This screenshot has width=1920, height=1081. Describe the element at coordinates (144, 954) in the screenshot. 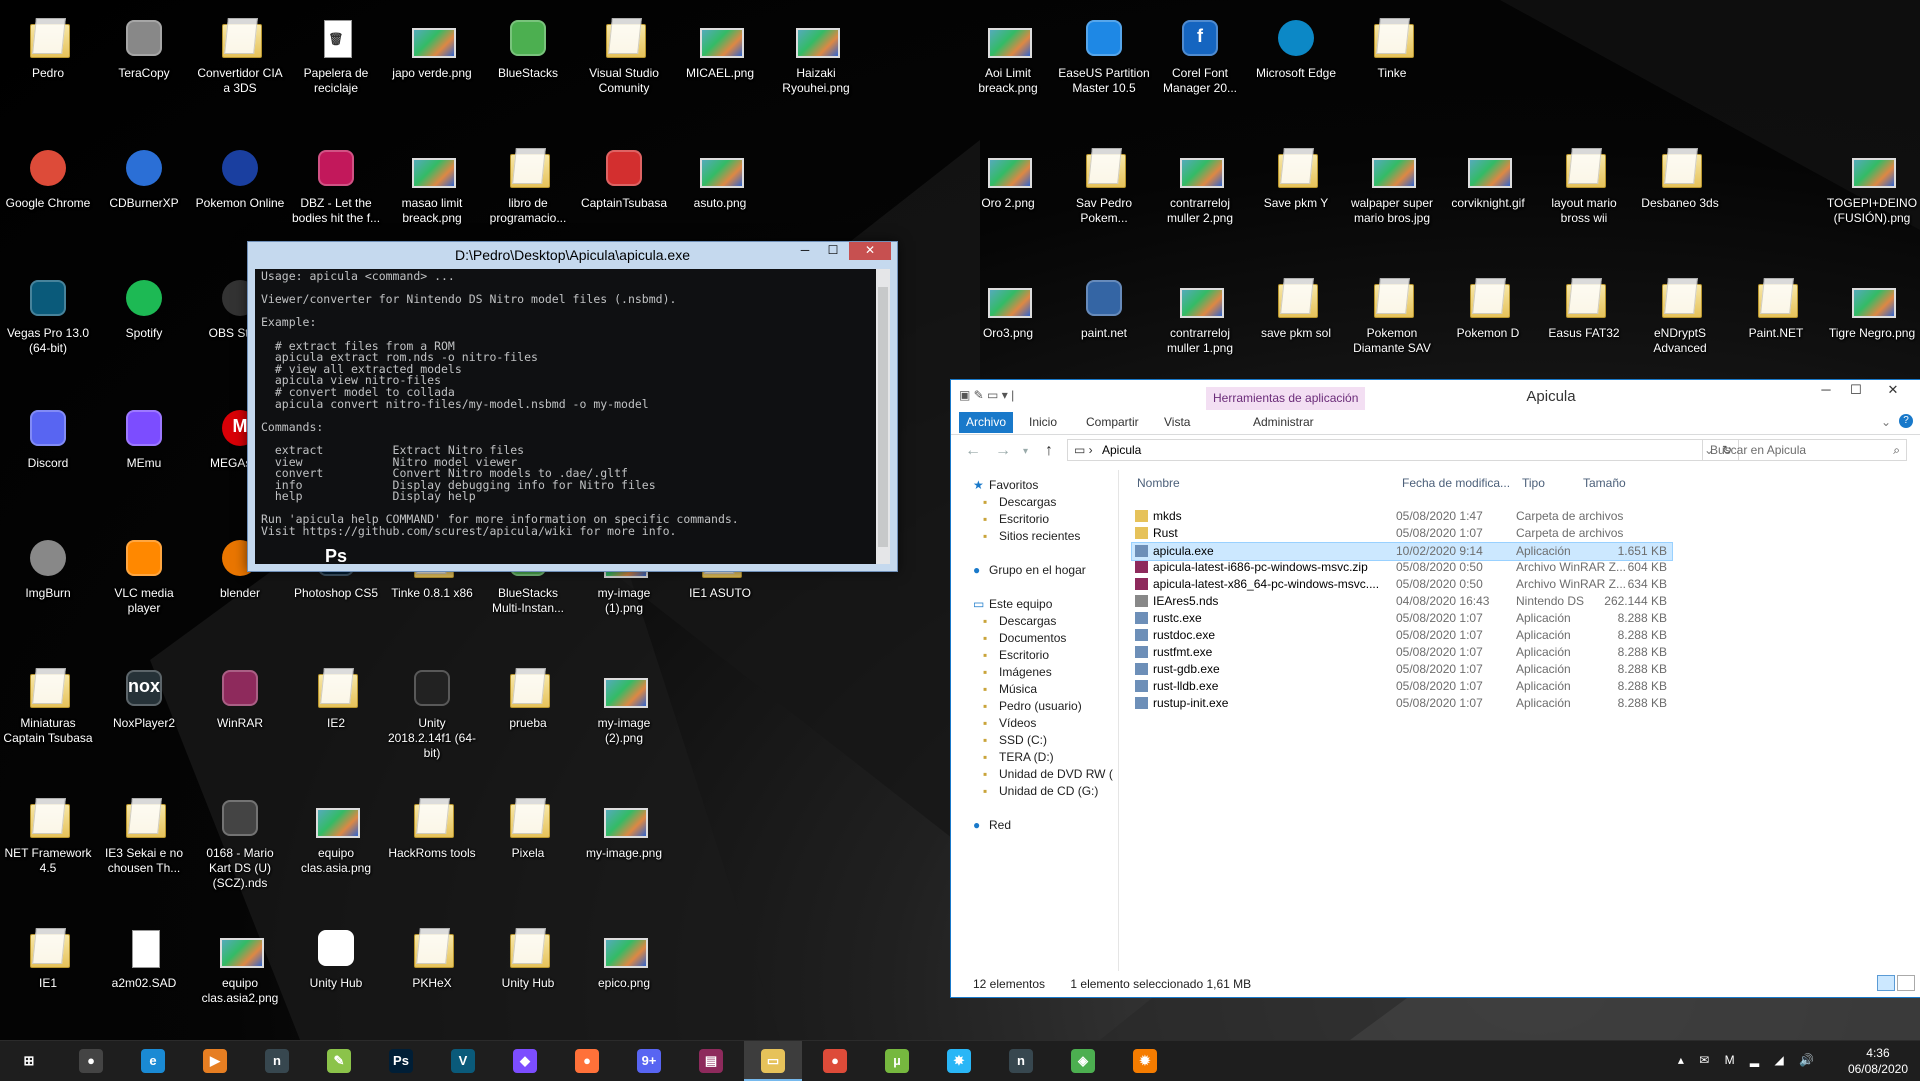

I see `desktop-icon: a2m02.SAD` at that location.